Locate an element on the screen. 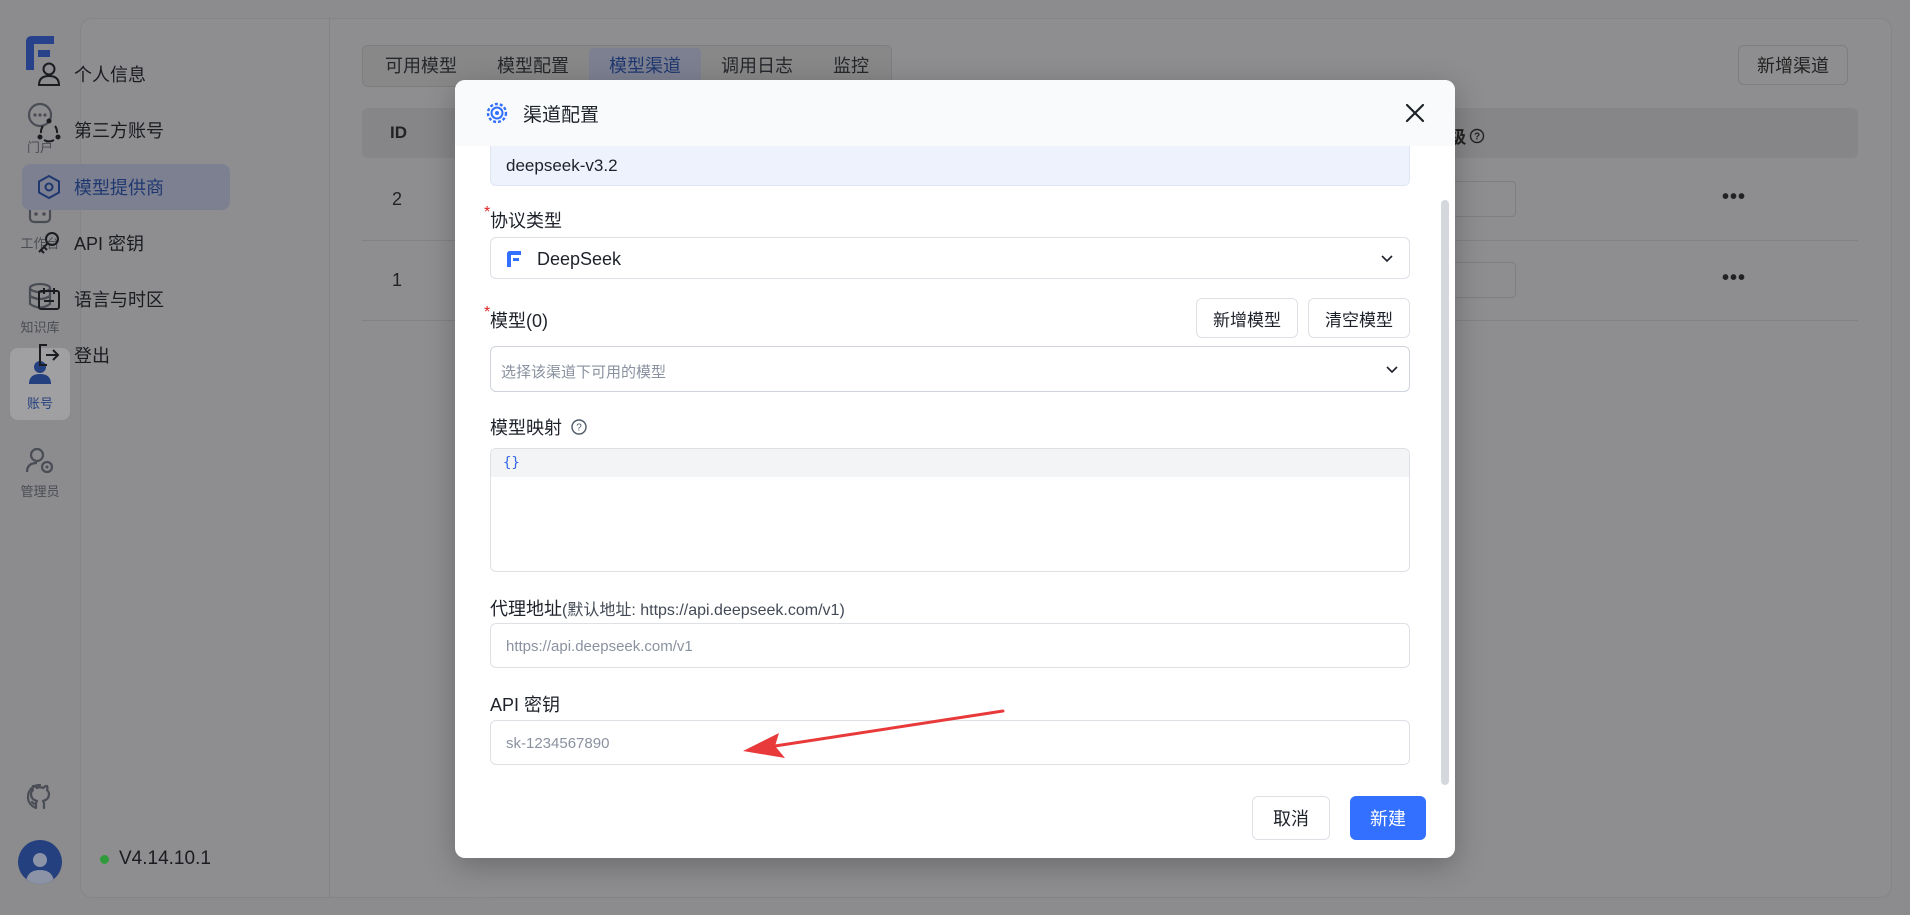 The width and height of the screenshot is (1910, 915). protocol-type-label-text: 协议类型 is located at coordinates (526, 221).